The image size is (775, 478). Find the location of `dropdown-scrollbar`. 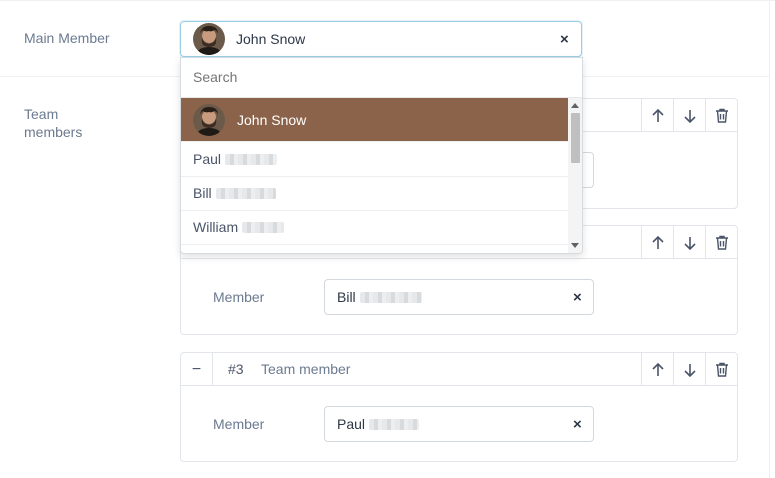

dropdown-scrollbar is located at coordinates (575, 175).